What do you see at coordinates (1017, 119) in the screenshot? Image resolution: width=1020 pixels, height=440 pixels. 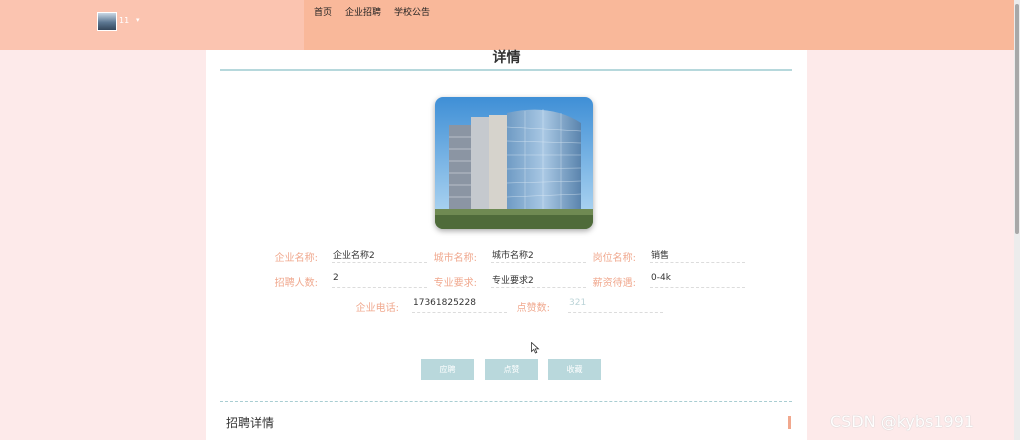 I see `scrollbar-thumb` at bounding box center [1017, 119].